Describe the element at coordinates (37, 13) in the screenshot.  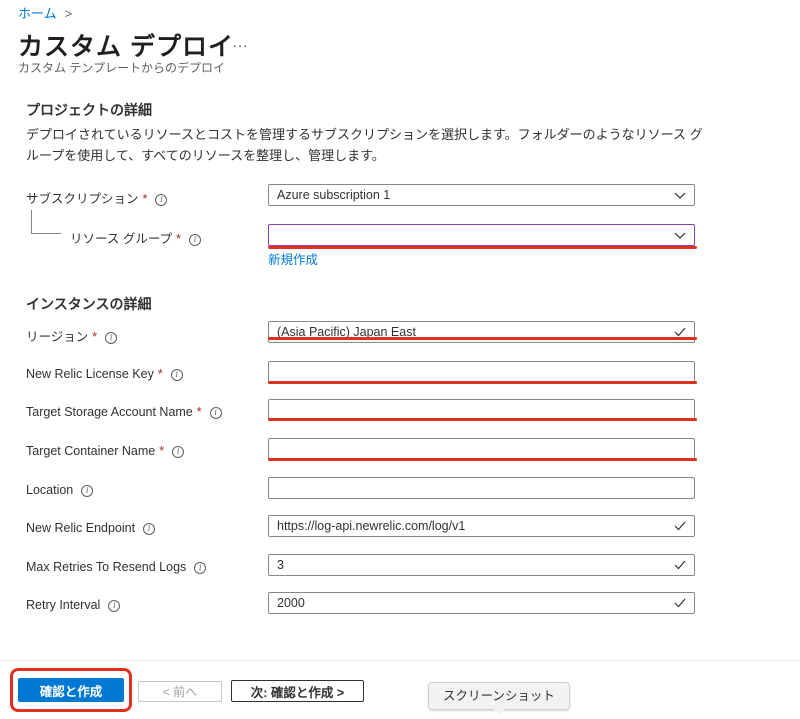
I see `breadcrumb-home-link: ホーム` at that location.